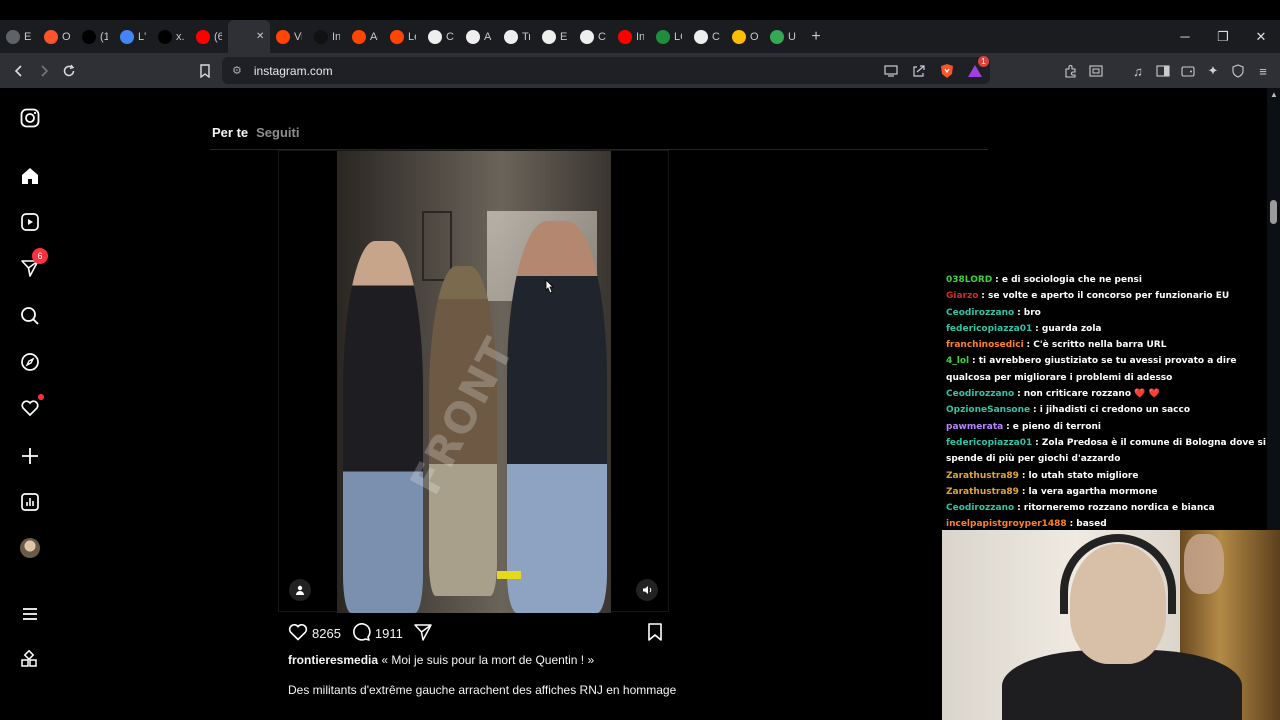 Image resolution: width=1280 pixels, height=720 pixels. What do you see at coordinates (988, 410) in the screenshot?
I see `chat-username: OpzioneSansone` at bounding box center [988, 410].